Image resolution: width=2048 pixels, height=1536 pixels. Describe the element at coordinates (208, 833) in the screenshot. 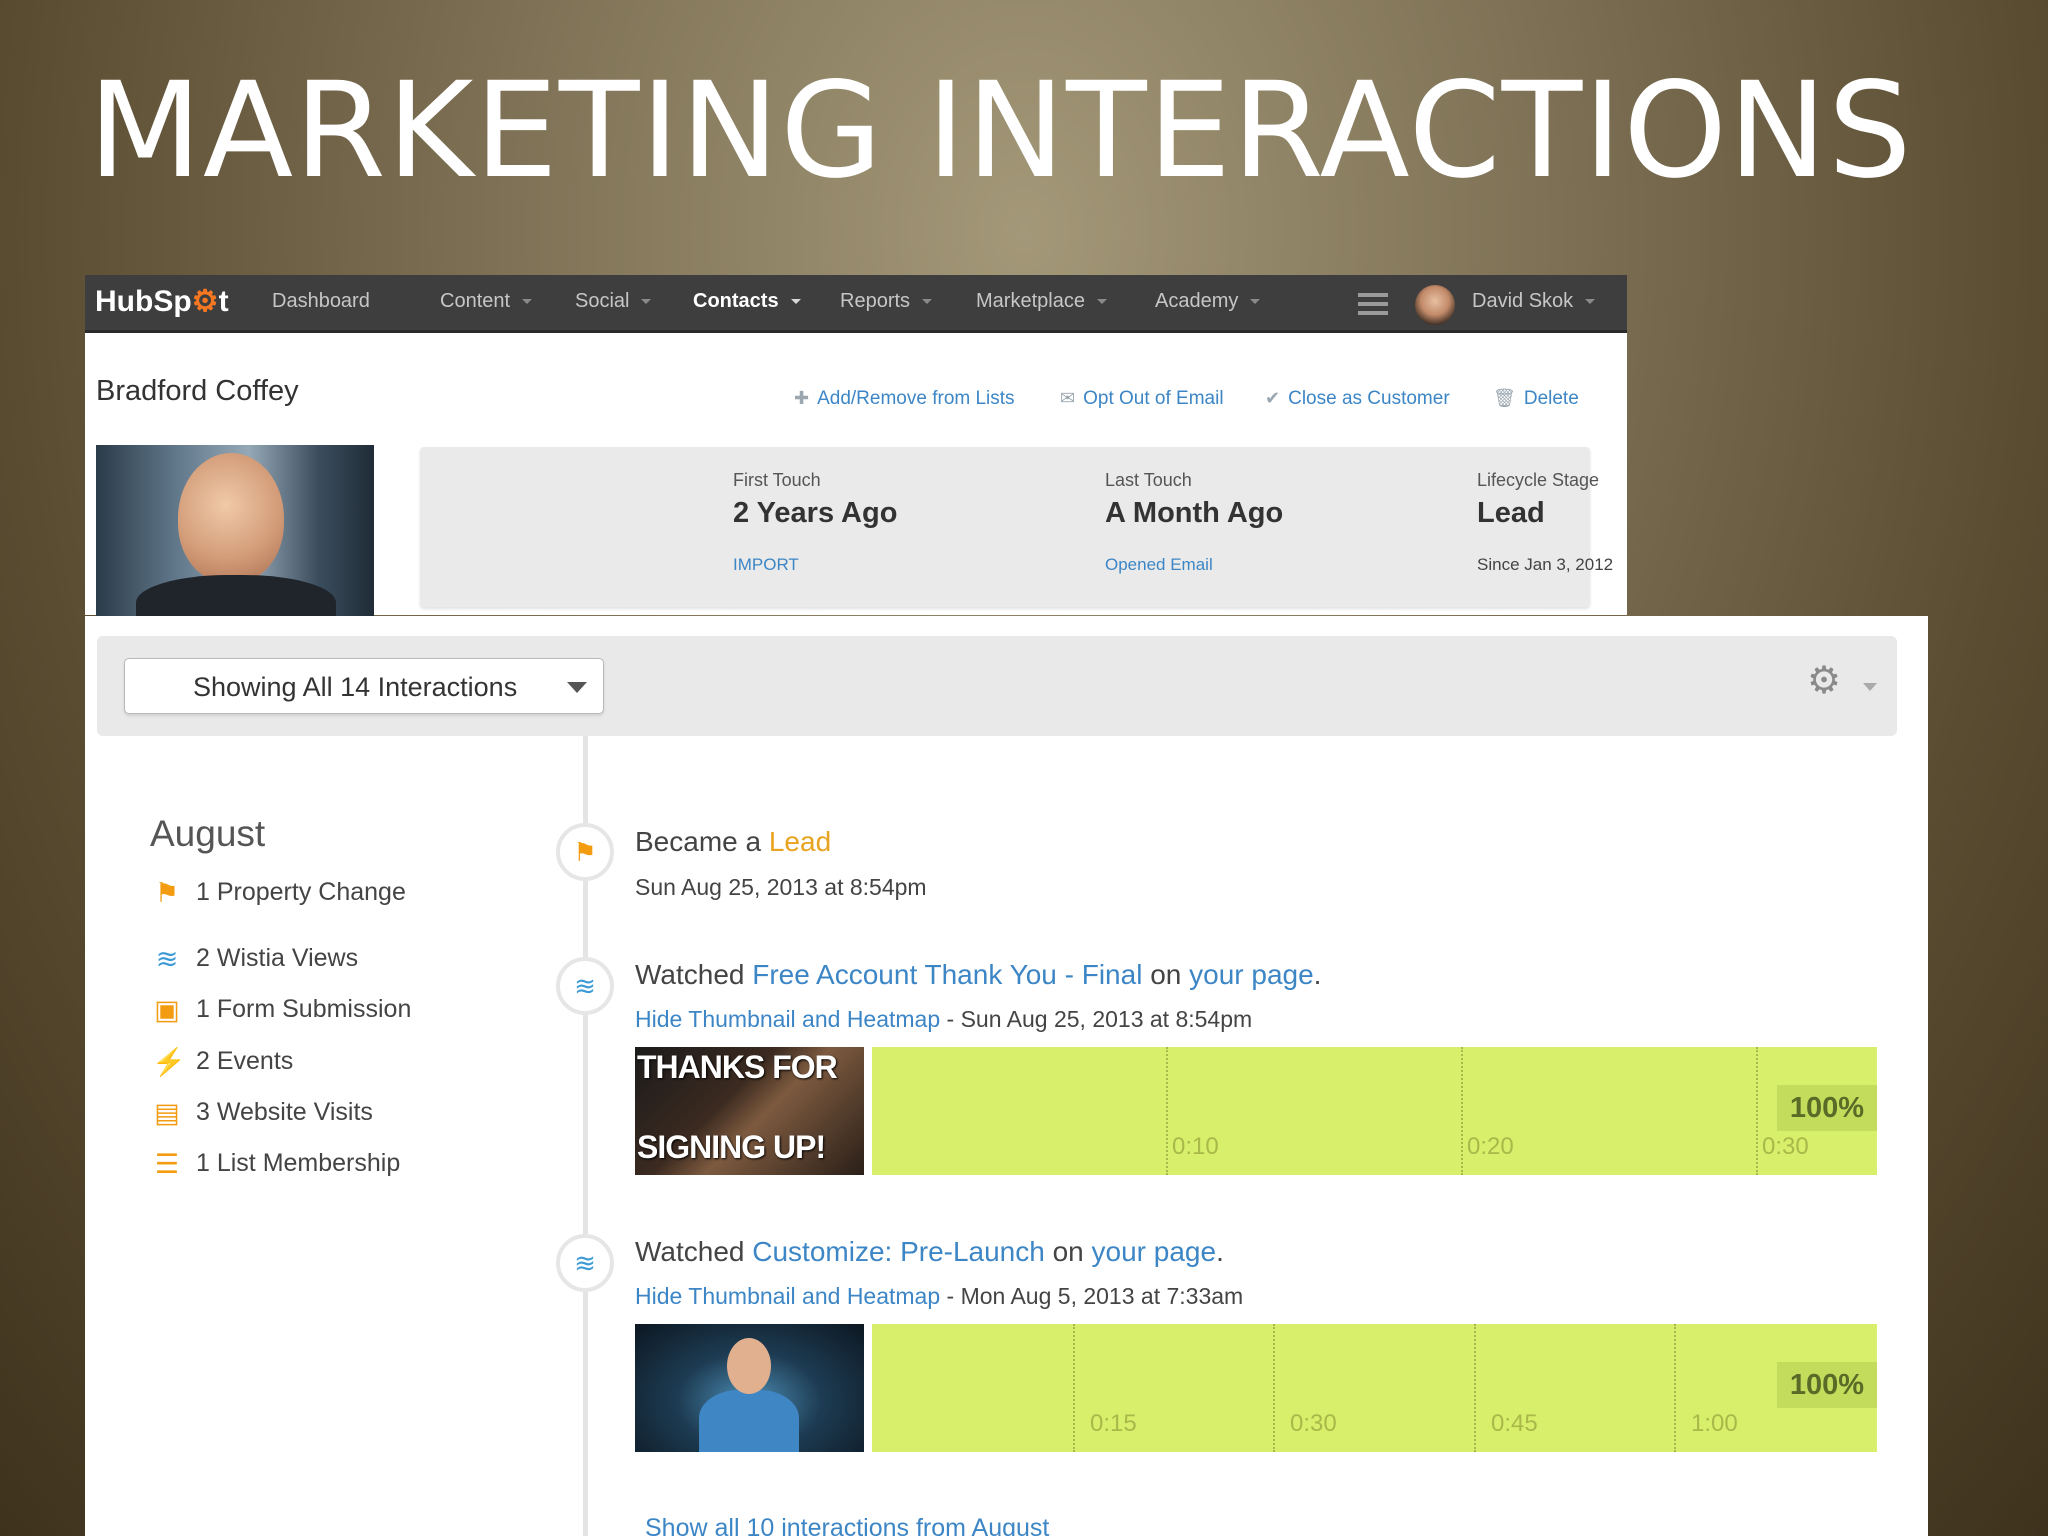

I see `month-heading: August` at that location.